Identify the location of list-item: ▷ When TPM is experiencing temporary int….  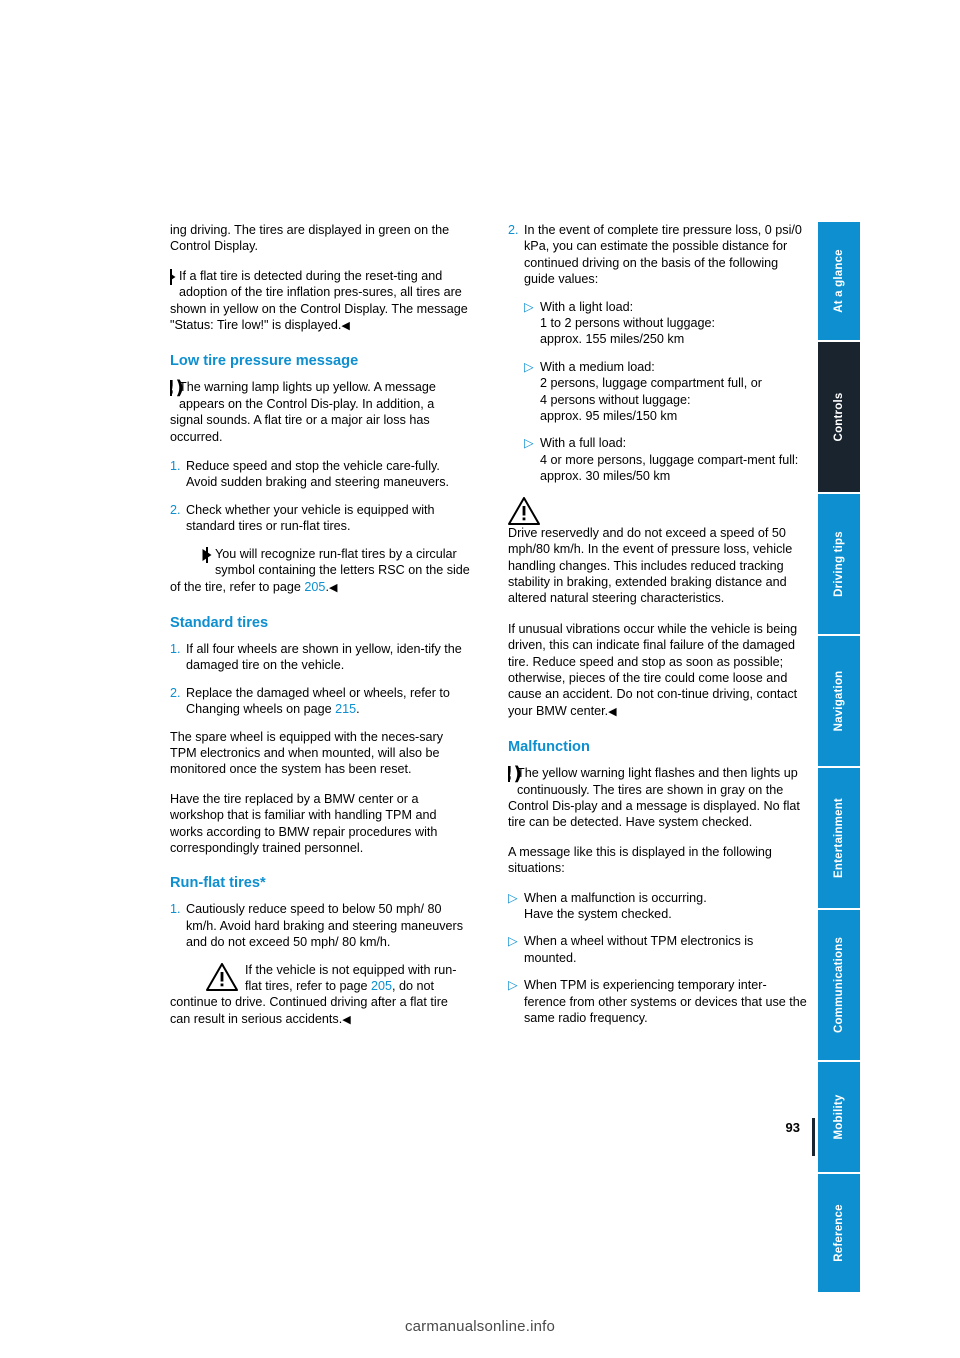
(658, 1001).